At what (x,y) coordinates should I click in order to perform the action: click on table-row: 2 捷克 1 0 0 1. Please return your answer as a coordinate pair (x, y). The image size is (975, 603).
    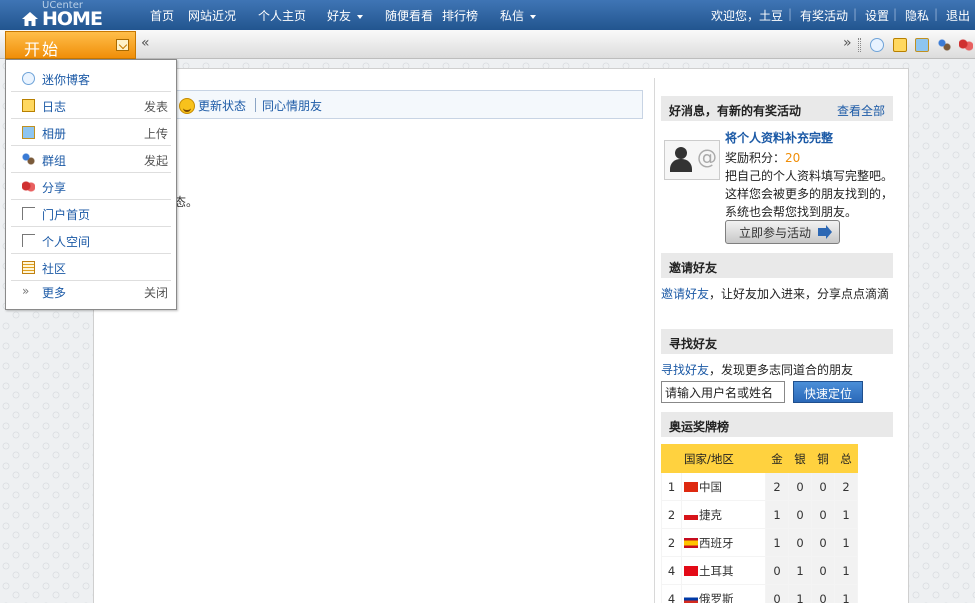
    Looking at the image, I should click on (759, 514).